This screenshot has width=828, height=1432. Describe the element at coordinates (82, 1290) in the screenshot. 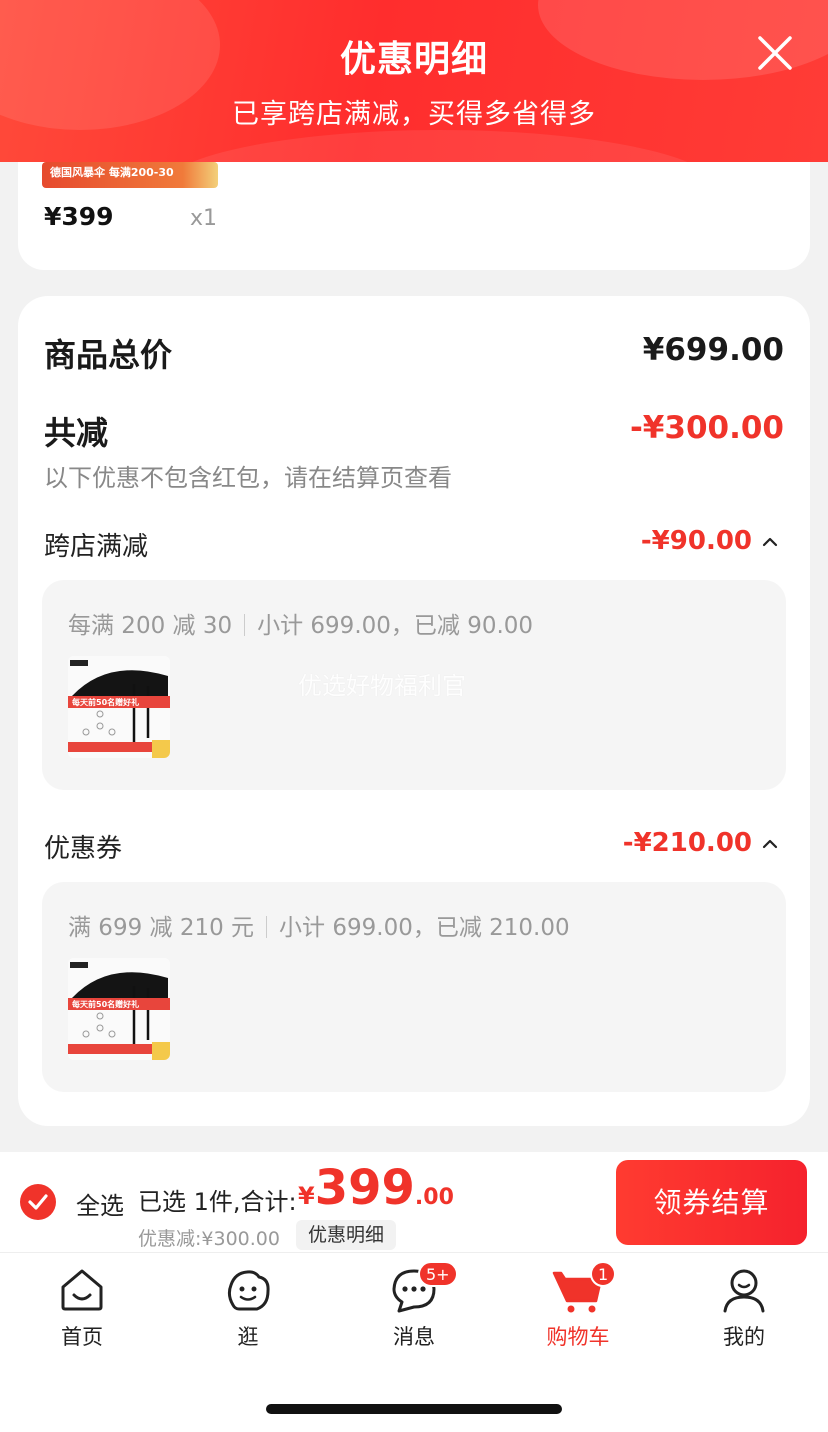

I see `home-icon` at that location.